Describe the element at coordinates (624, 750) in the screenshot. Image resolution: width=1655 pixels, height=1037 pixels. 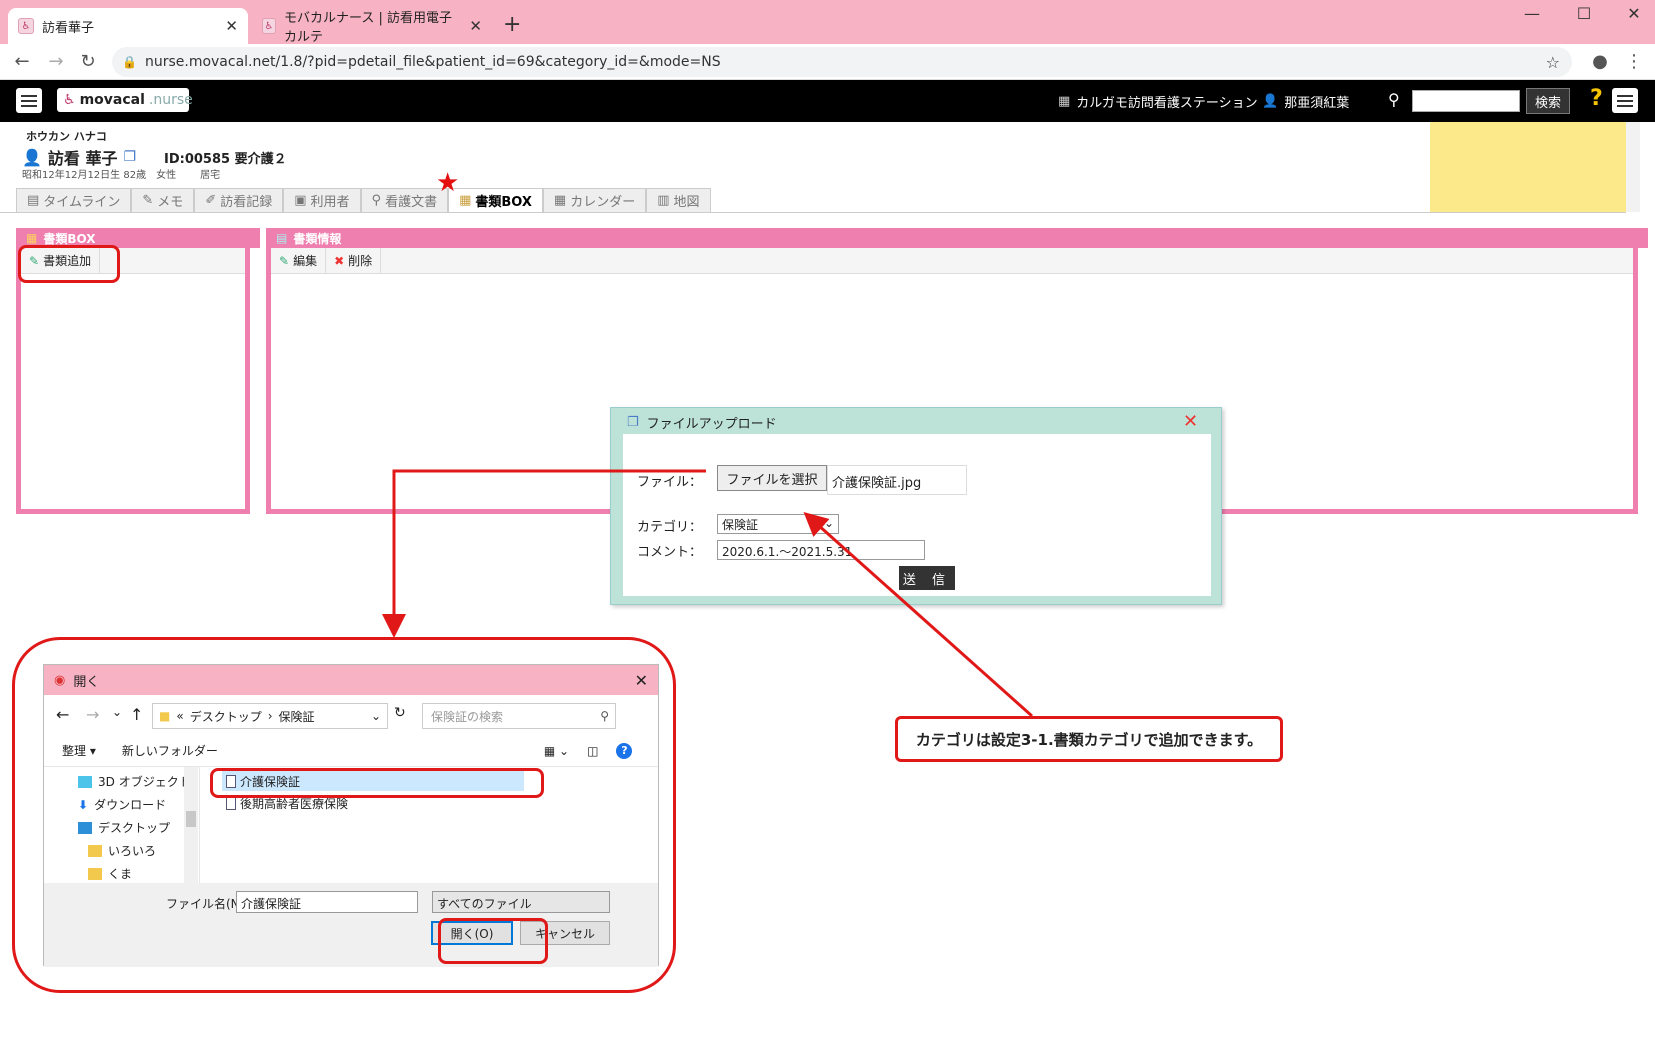
I see `help-icon: ?` at that location.